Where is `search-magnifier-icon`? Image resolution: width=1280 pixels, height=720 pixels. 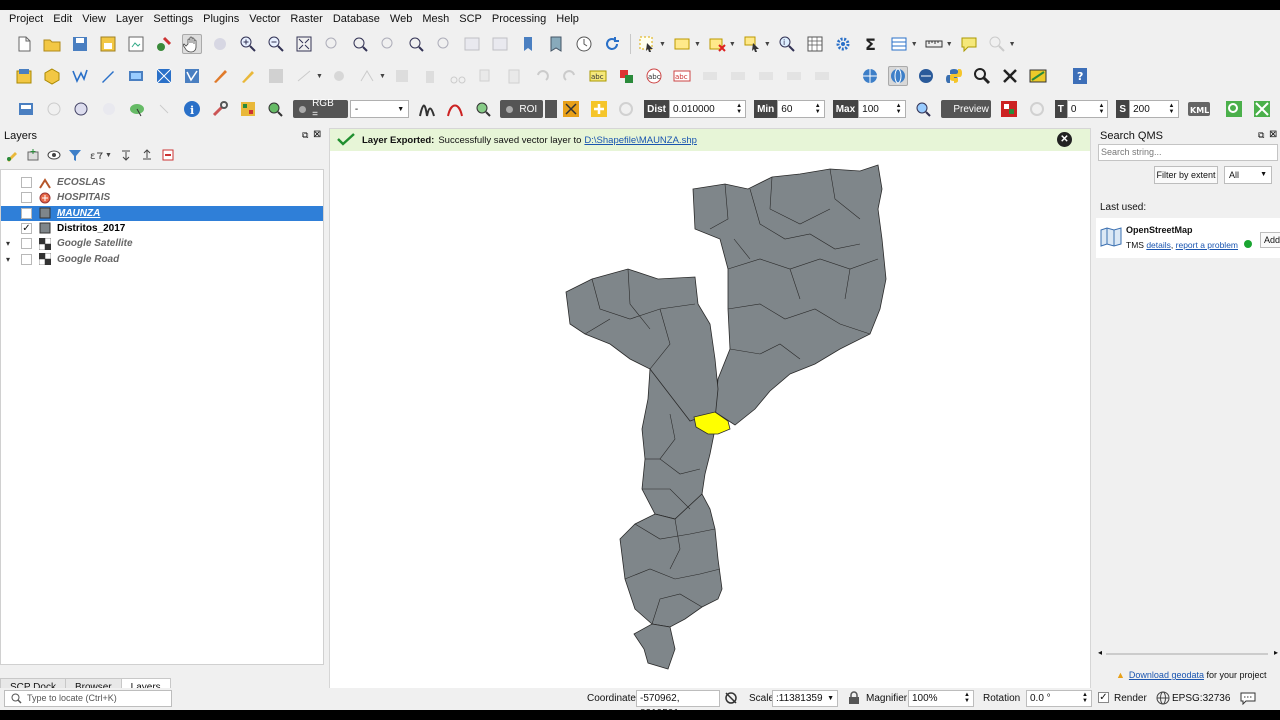 search-magnifier-icon is located at coordinates (982, 76).